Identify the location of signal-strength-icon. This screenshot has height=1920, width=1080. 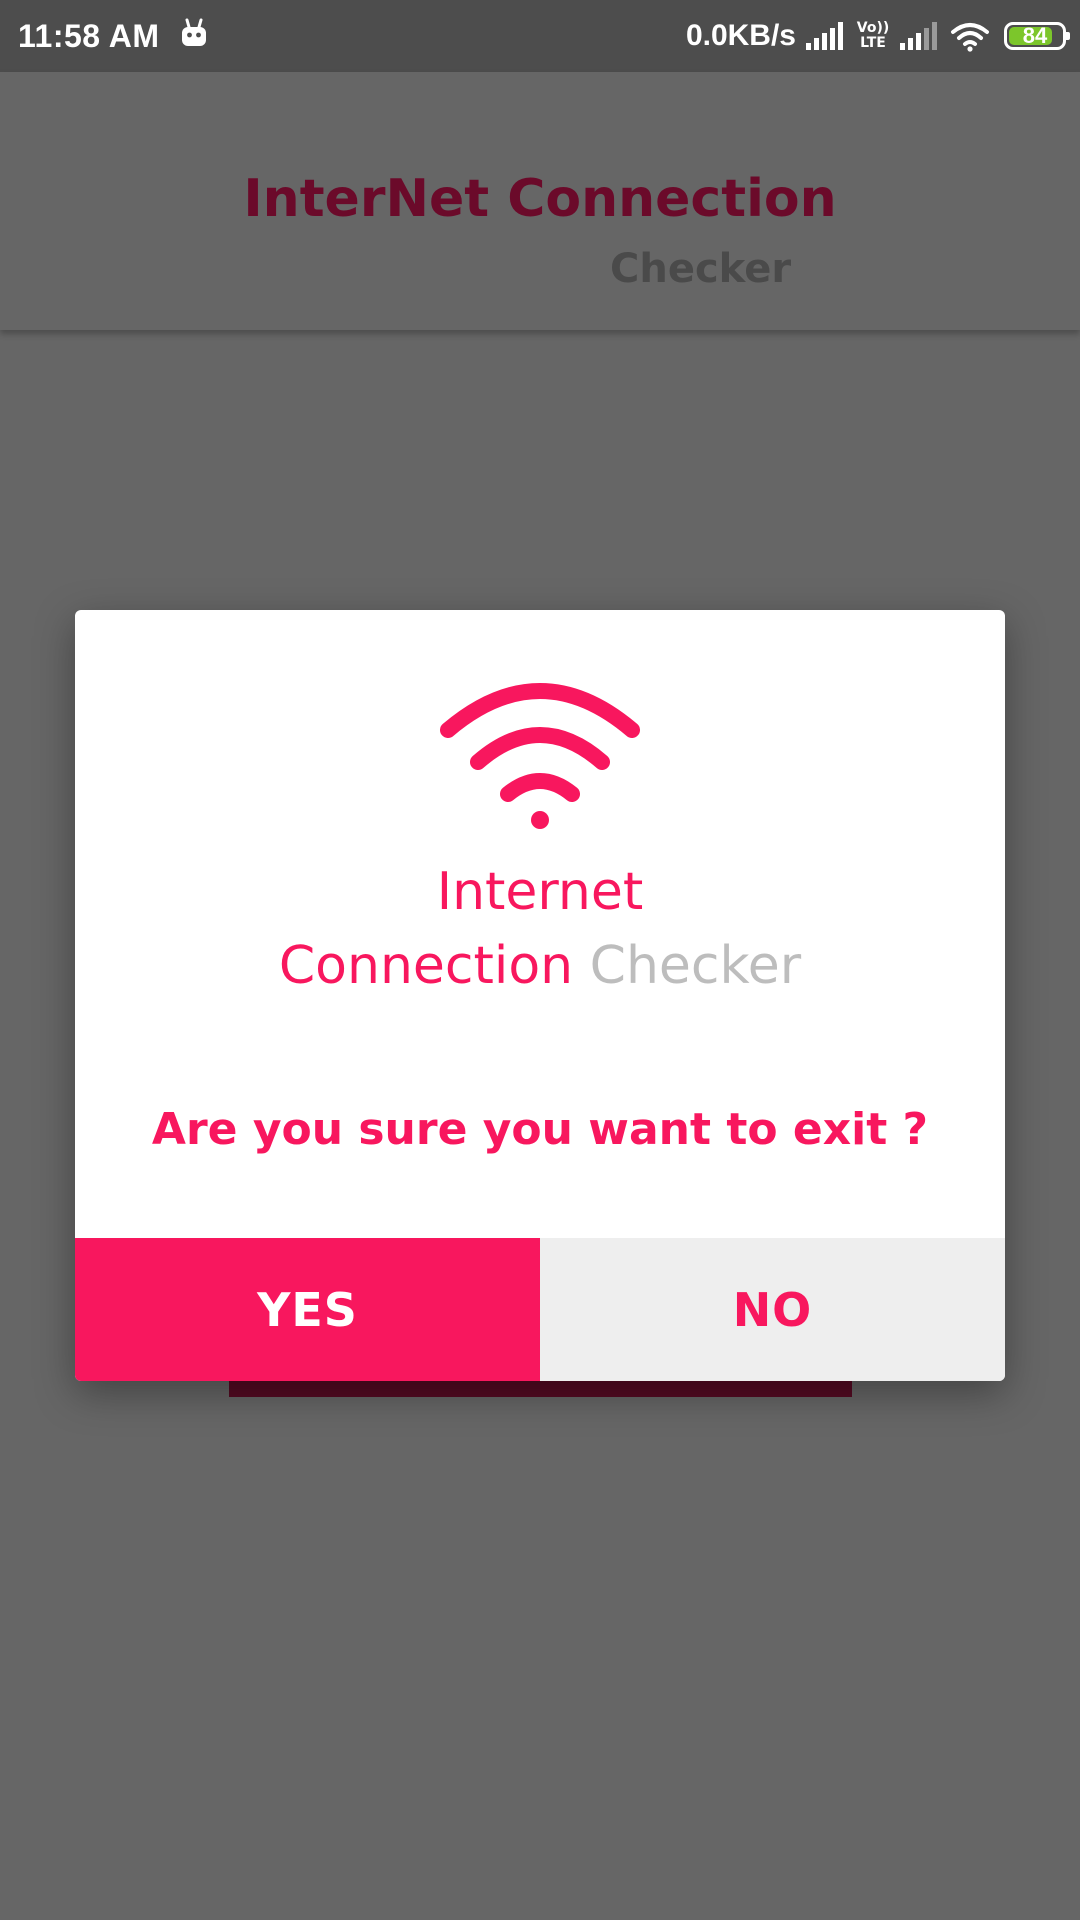
(824, 36).